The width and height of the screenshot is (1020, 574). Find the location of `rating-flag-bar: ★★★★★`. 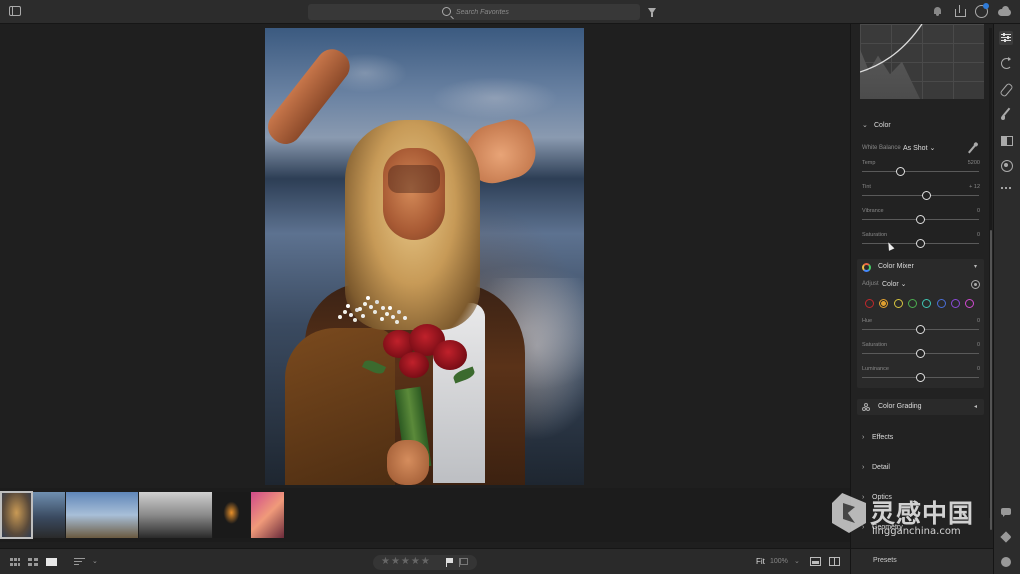

rating-flag-bar: ★★★★★ is located at coordinates (425, 562).